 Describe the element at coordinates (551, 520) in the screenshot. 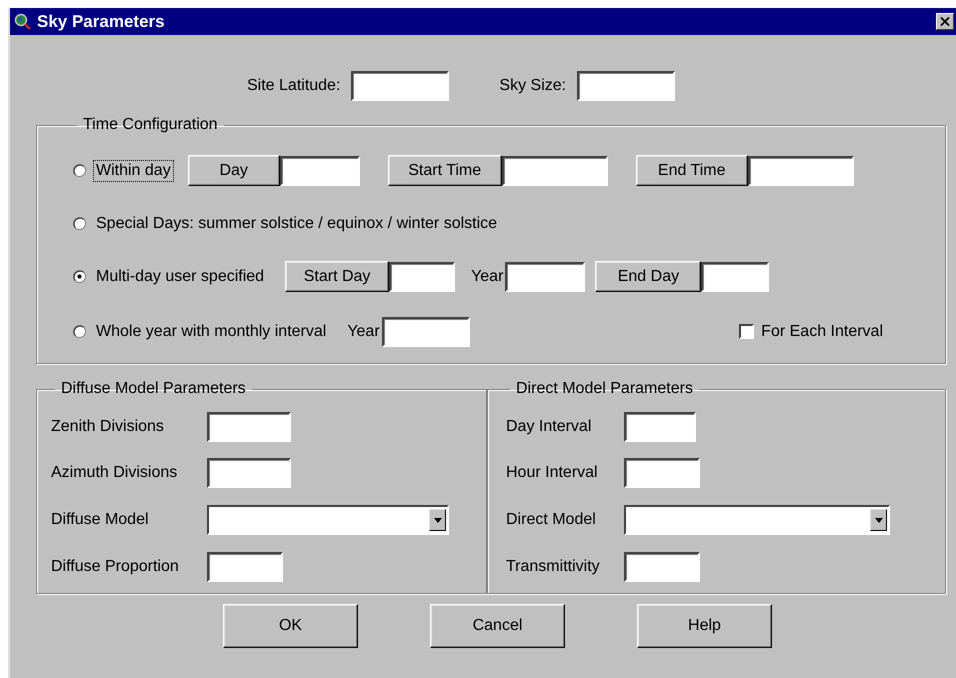

I see `field-label: Direct Model` at that location.